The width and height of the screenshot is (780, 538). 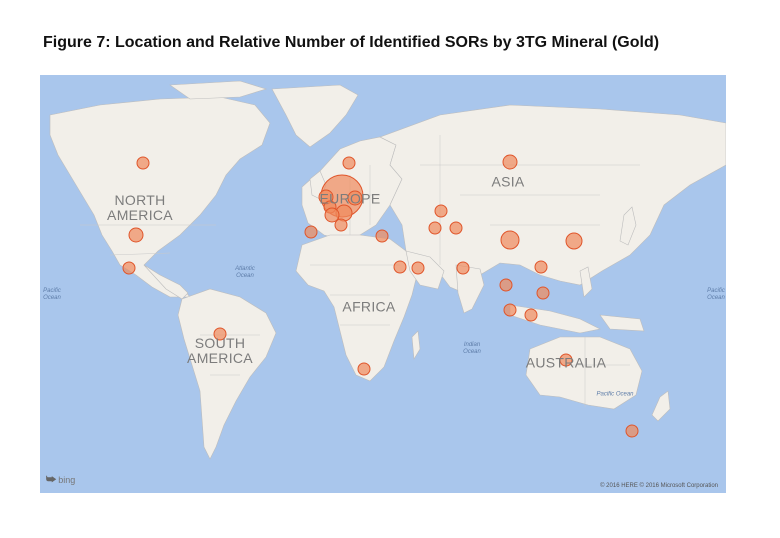 I want to click on south-america-land, so click(x=227, y=374).